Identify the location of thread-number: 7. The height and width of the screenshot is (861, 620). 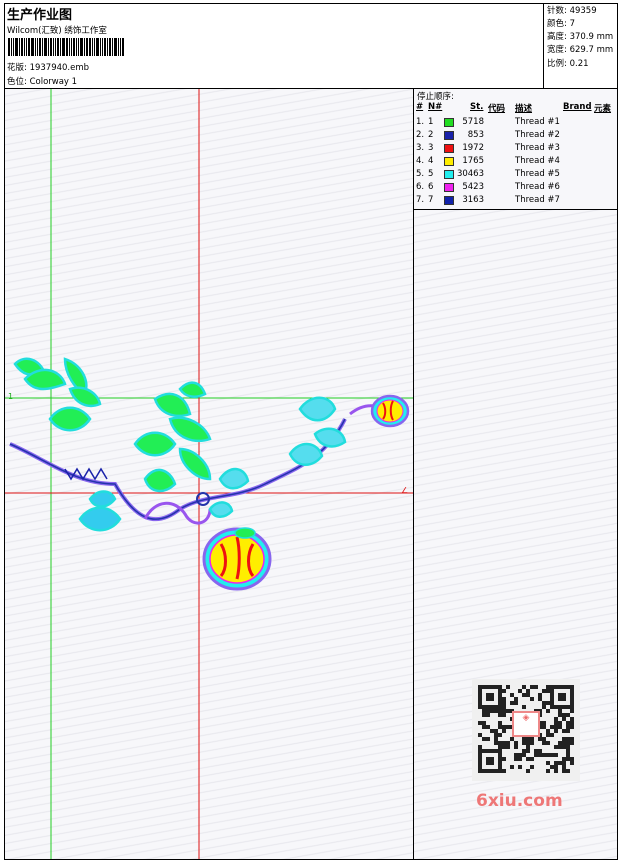
(431, 200).